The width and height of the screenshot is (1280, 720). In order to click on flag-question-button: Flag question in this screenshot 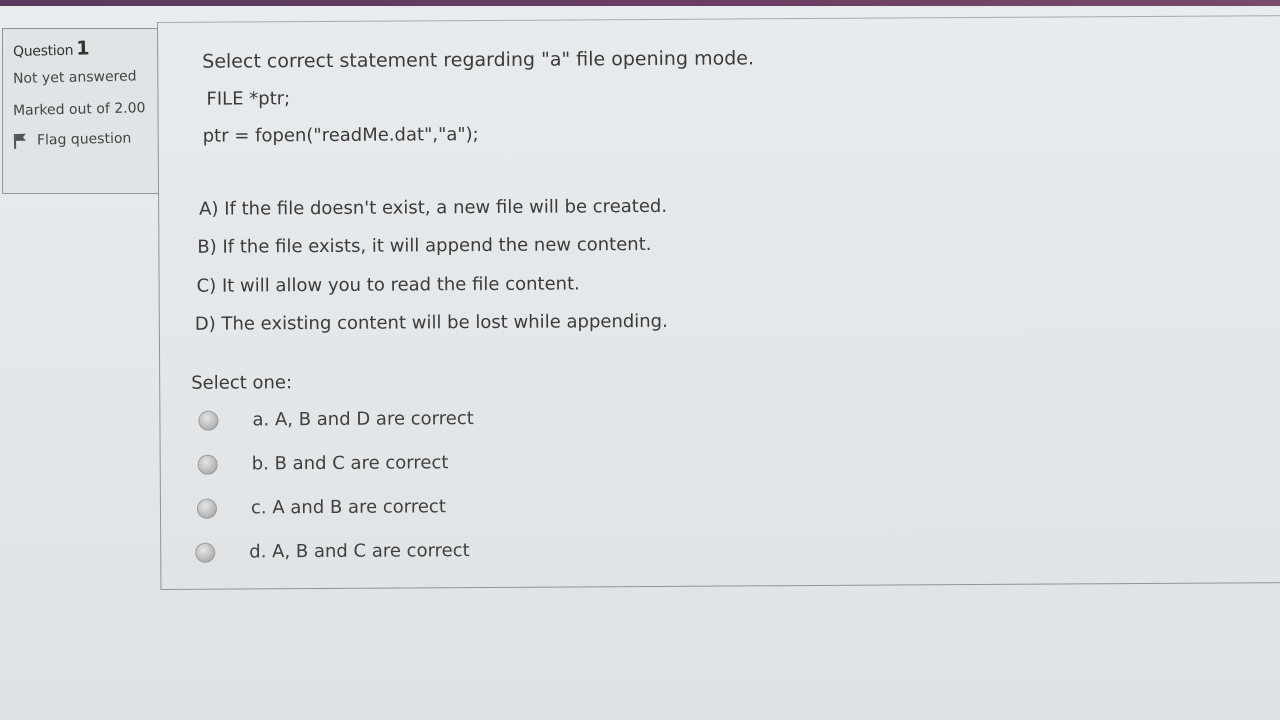, I will do `click(88, 139)`.